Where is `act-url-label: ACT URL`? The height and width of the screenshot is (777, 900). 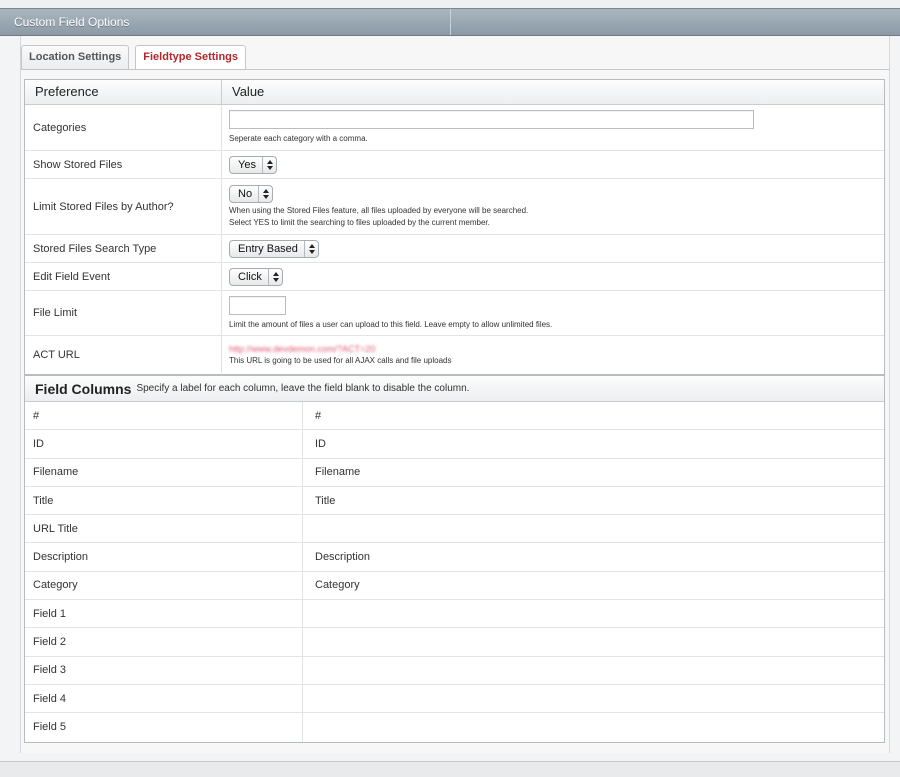 act-url-label: ACT URL is located at coordinates (123, 354).